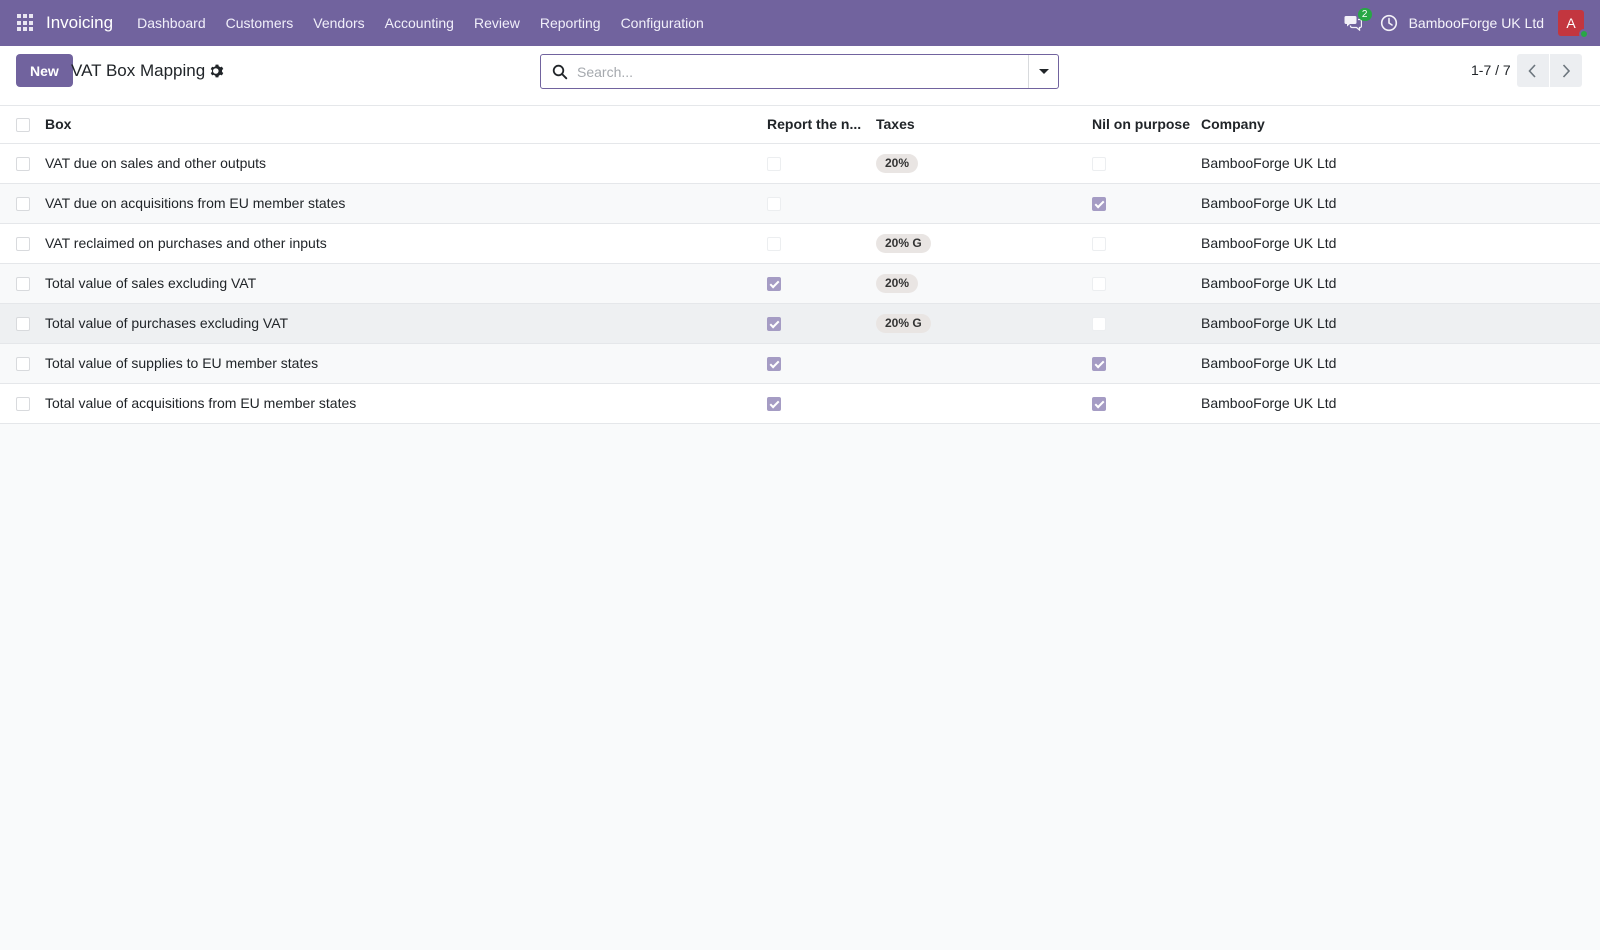 The image size is (1600, 950). I want to click on cell-box: Total value of sales excluding VAT, so click(406, 283).